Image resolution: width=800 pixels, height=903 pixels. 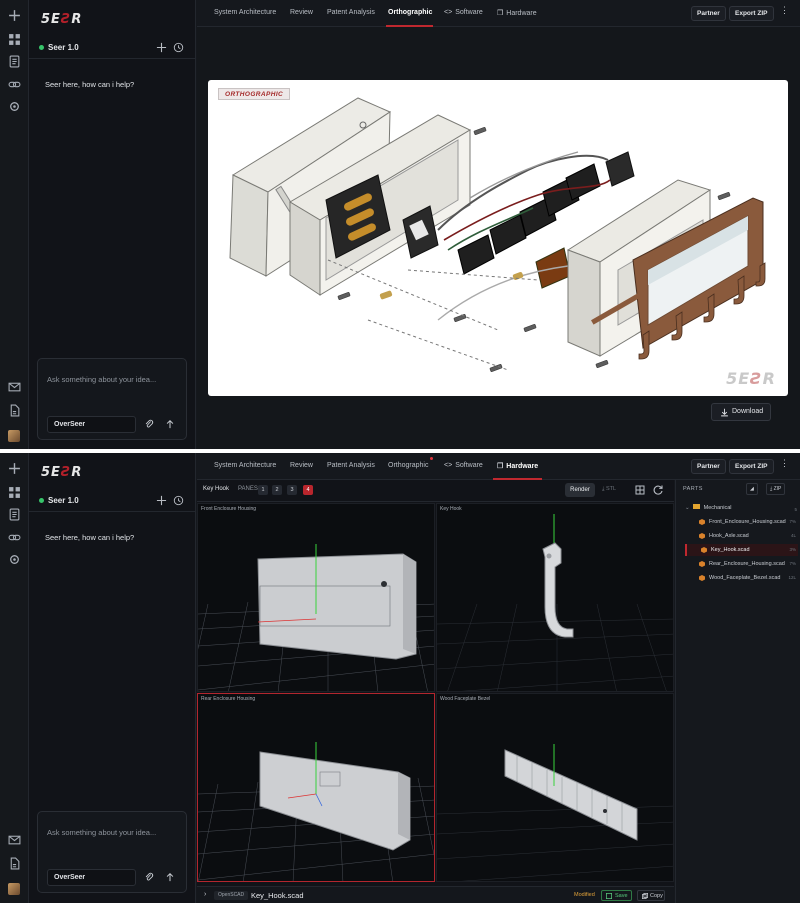 What do you see at coordinates (621, 896) in the screenshot?
I see `save-label: Save` at bounding box center [621, 896].